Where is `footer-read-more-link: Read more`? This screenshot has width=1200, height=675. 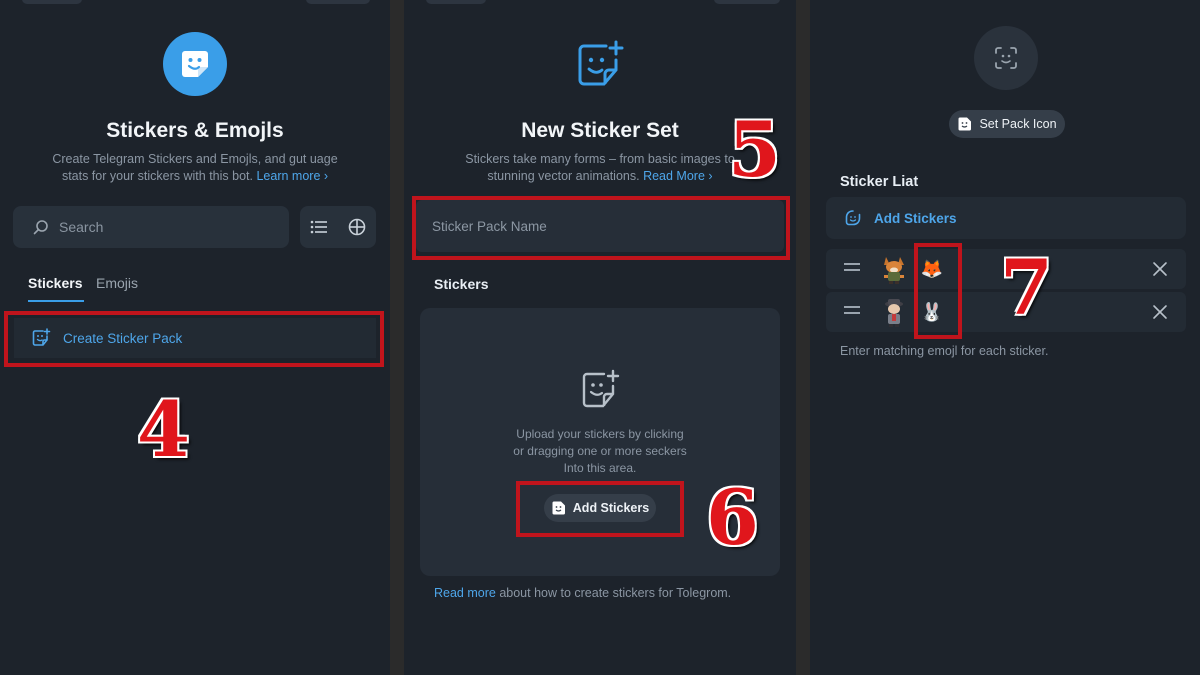
footer-read-more-link: Read more is located at coordinates (465, 593).